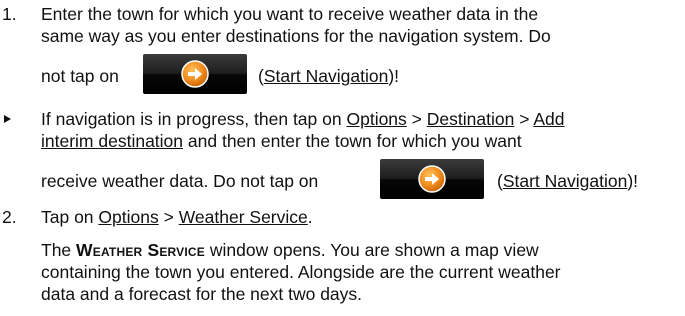 The height and width of the screenshot is (316, 685). What do you see at coordinates (177, 217) in the screenshot?
I see `step-2-instruction: Tap on Options > Weather Service.` at bounding box center [177, 217].